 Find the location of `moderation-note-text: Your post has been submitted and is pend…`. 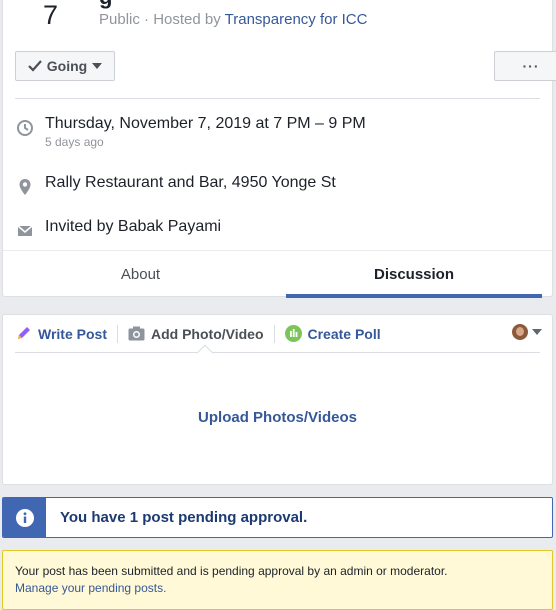

moderation-note-text: Your post has been submitted and is pend… is located at coordinates (231, 571).